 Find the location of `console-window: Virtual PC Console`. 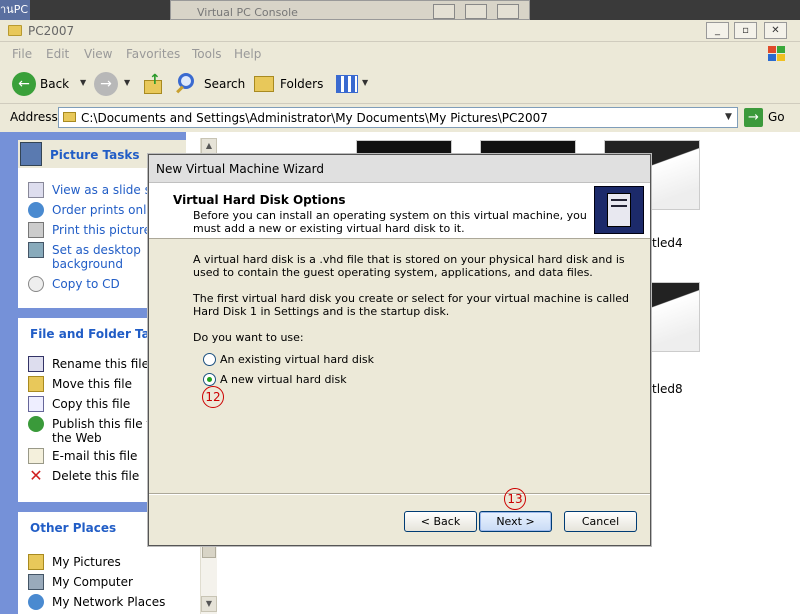

console-window: Virtual PC Console is located at coordinates (350, 10).